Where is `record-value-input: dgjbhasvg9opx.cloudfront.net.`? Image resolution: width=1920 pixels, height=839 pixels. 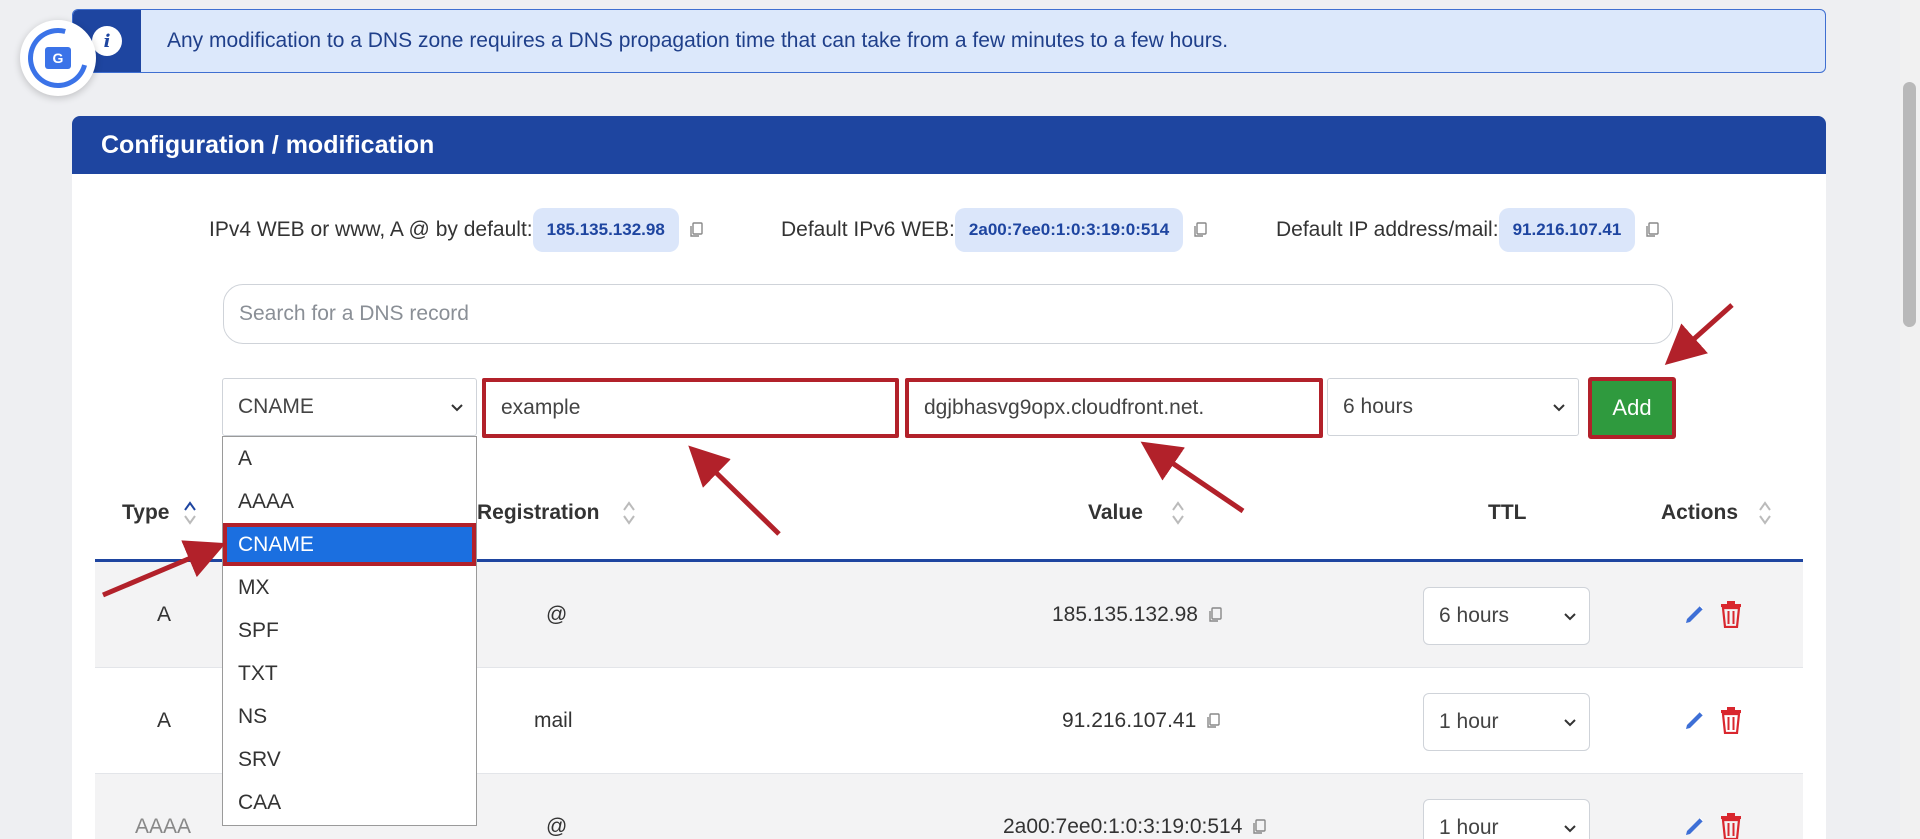 record-value-input: dgjbhasvg9opx.cloudfront.net. is located at coordinates (1114, 408).